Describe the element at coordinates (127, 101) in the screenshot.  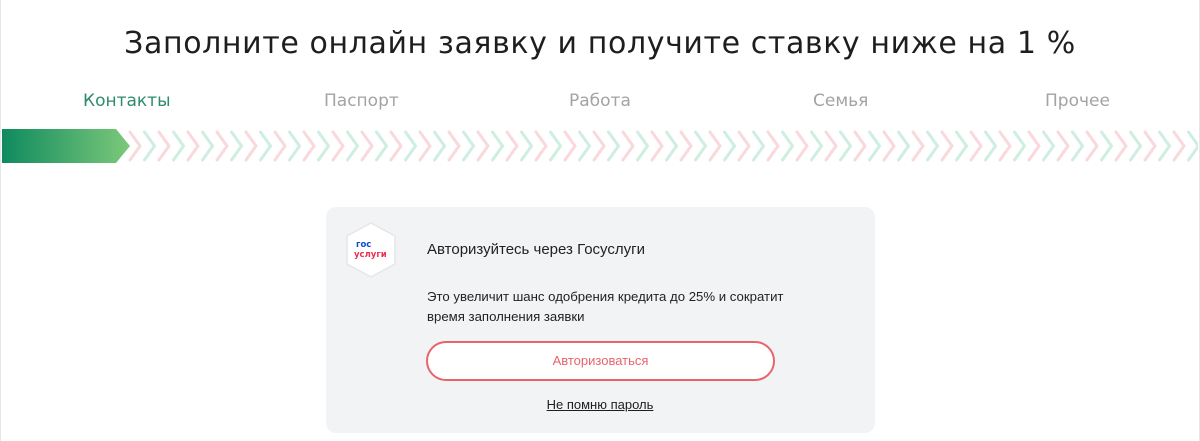
I see `step-contacts: Контакты` at that location.